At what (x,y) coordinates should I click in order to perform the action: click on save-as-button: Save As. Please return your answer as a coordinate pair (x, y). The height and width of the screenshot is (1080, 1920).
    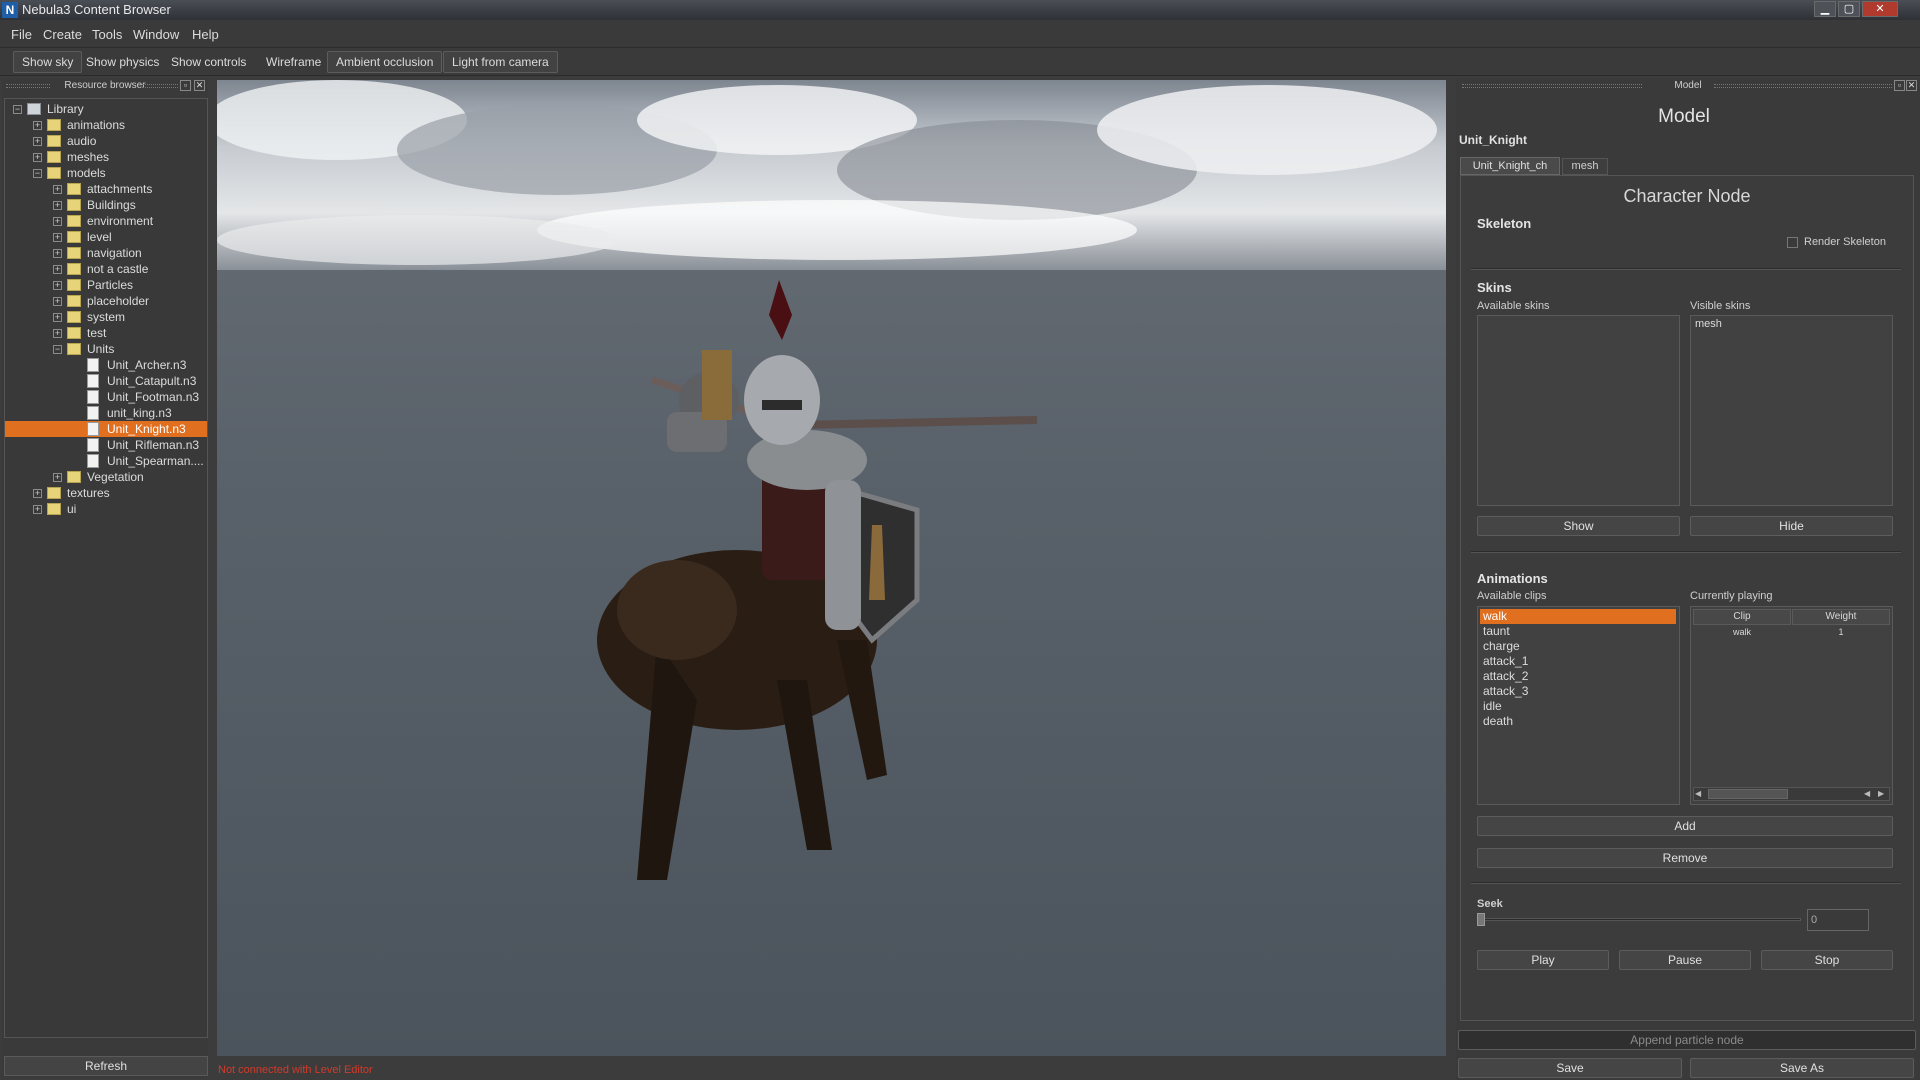
    Looking at the image, I should click on (1802, 1068).